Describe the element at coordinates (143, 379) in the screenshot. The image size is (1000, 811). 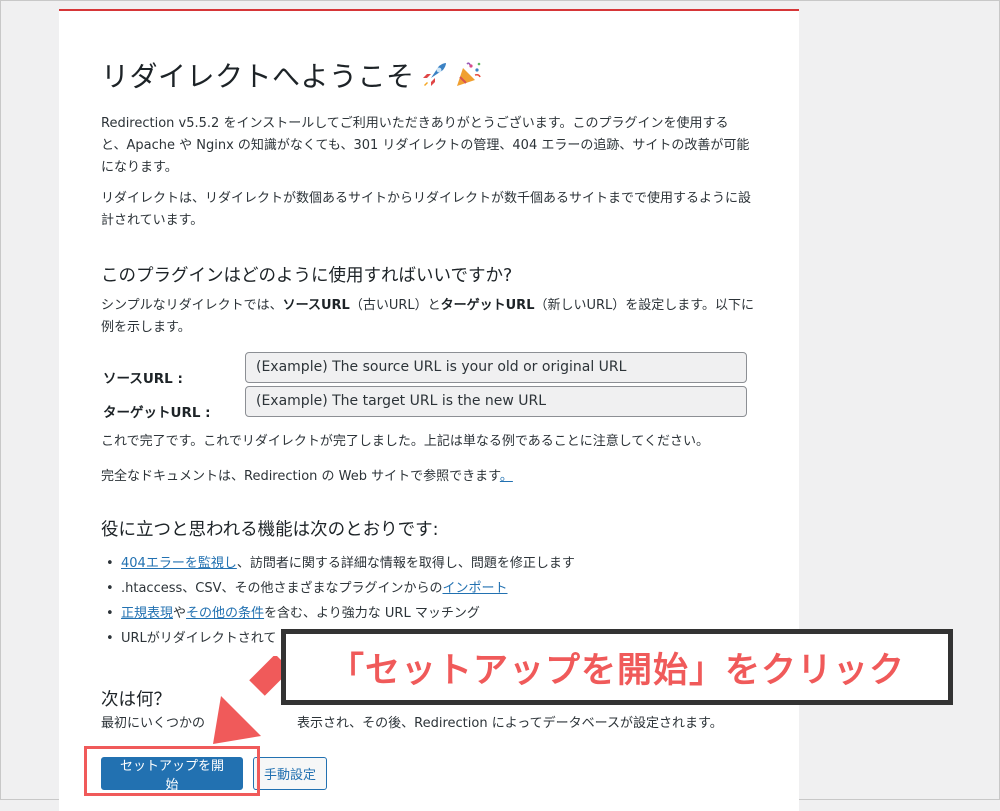
I see `source-url-label: ソースURL :` at that location.